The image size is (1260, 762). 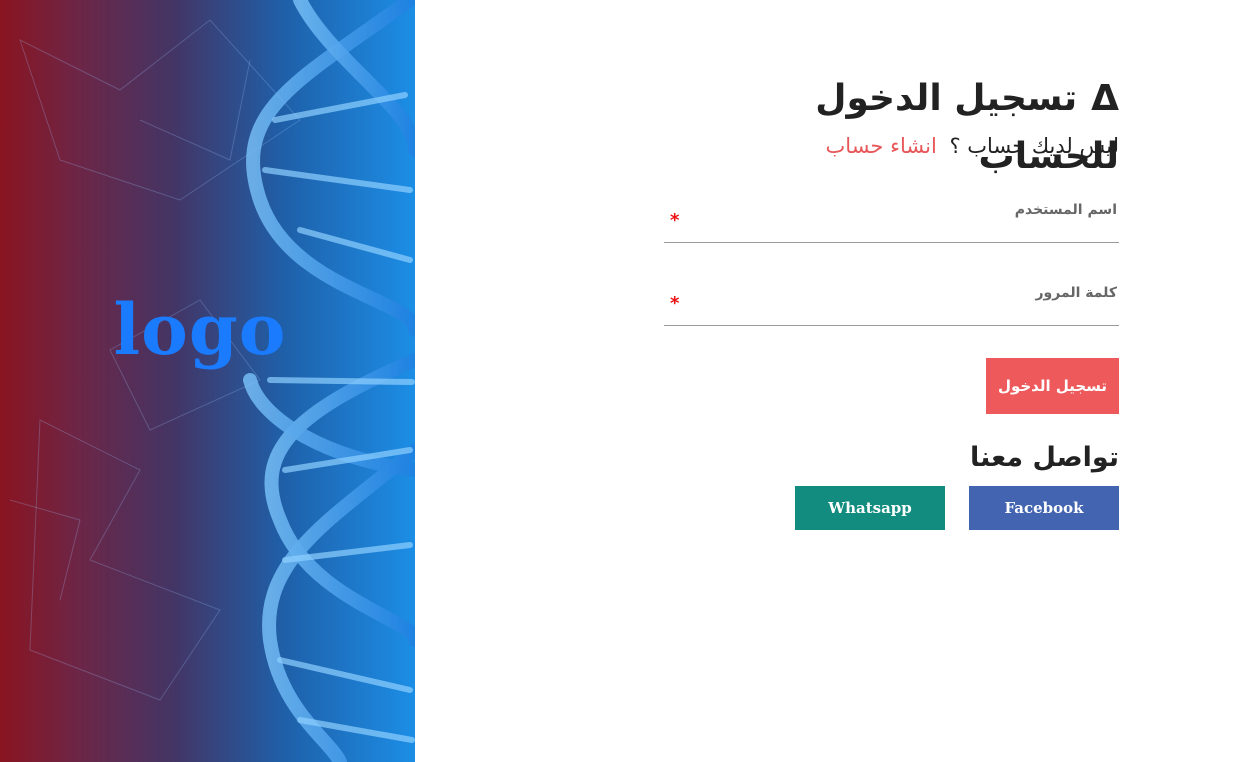 I want to click on social-buttons: Facebook Whatsapp, so click(x=891, y=508).